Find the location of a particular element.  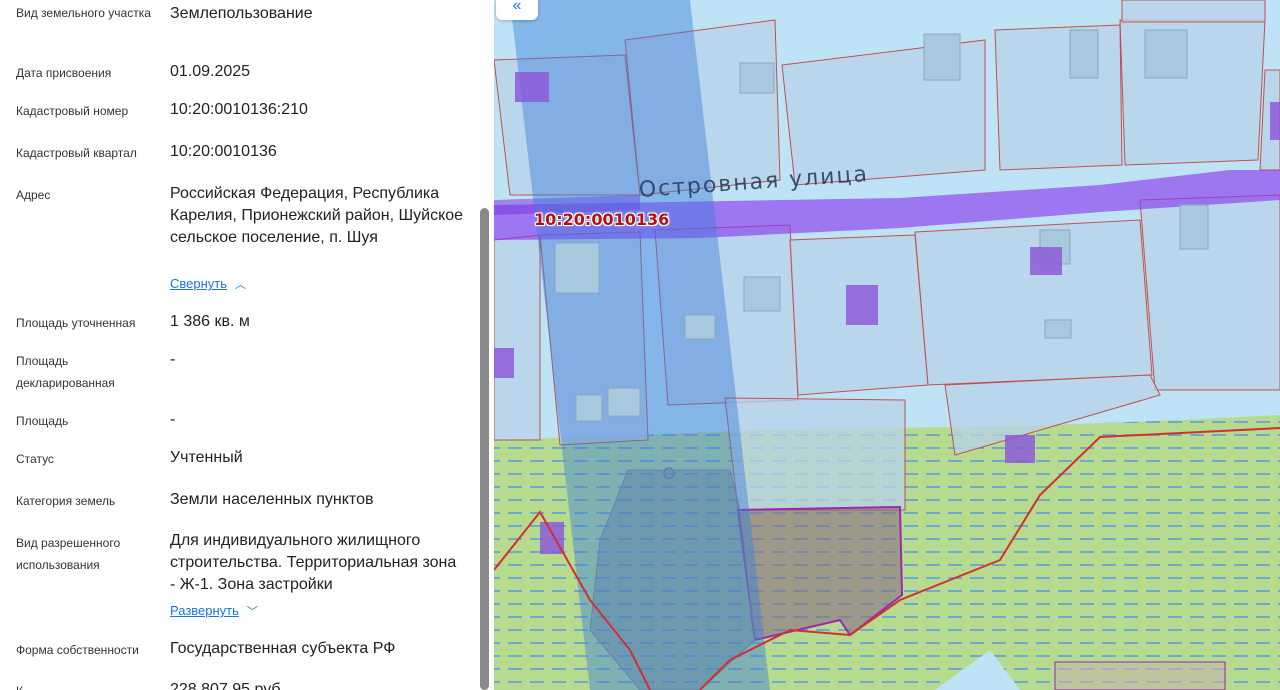

address-collapse-link: Свернуть ︿ is located at coordinates (208, 284).